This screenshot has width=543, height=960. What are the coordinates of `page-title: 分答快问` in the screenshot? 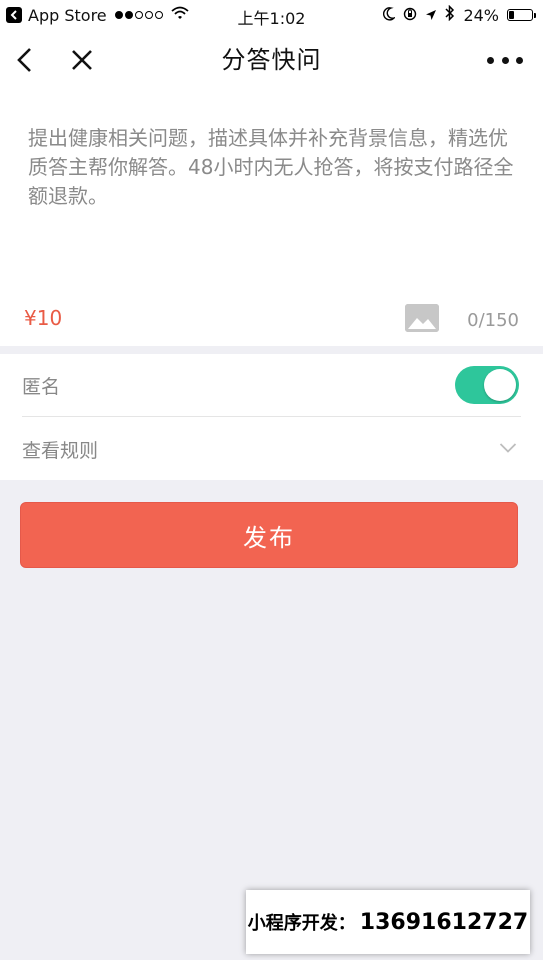 It's located at (271, 60).